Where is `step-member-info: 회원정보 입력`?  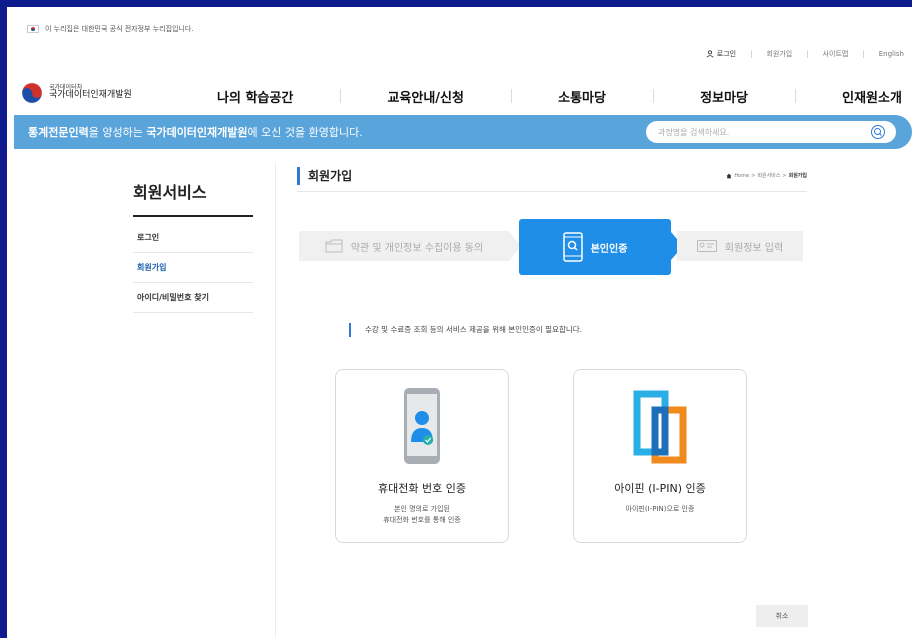
step-member-info: 회원정보 입력 is located at coordinates (740, 246).